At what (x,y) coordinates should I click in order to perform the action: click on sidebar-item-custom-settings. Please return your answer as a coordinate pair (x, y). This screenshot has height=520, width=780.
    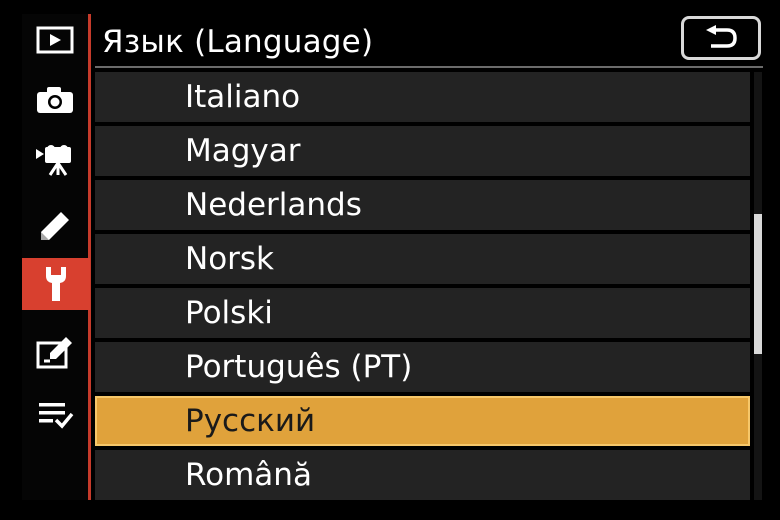
    Looking at the image, I should click on (55, 226).